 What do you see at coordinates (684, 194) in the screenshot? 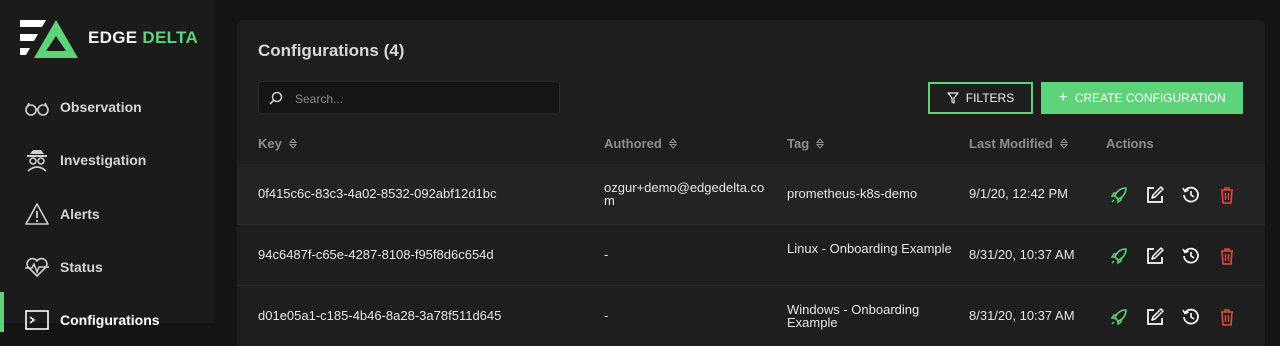
I see `cell-authored: ozgur+demo@edgedelta.com` at bounding box center [684, 194].